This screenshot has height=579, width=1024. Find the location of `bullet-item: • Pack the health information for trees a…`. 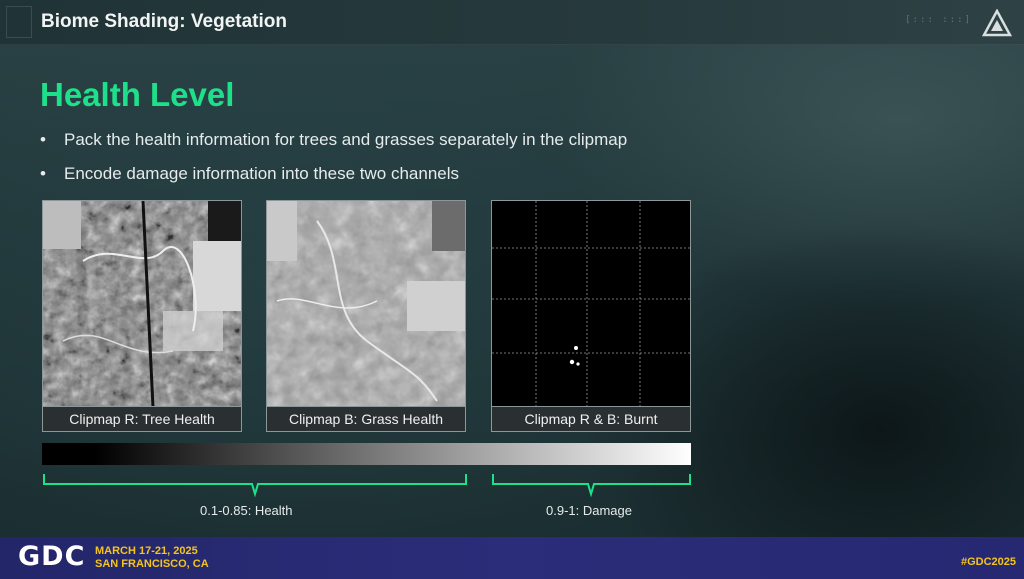

bullet-item: • Pack the health information for trees a… is located at coordinates (333, 140).